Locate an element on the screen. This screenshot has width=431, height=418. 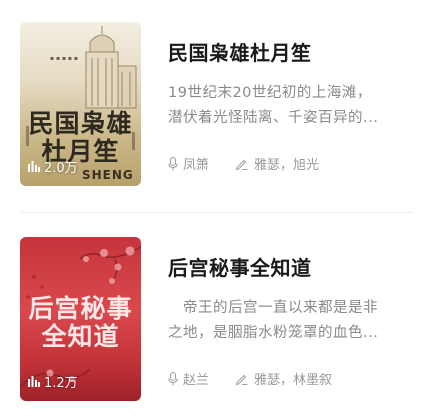
book-meta: 凤箫 雅瑟，旭光 is located at coordinates (243, 163).